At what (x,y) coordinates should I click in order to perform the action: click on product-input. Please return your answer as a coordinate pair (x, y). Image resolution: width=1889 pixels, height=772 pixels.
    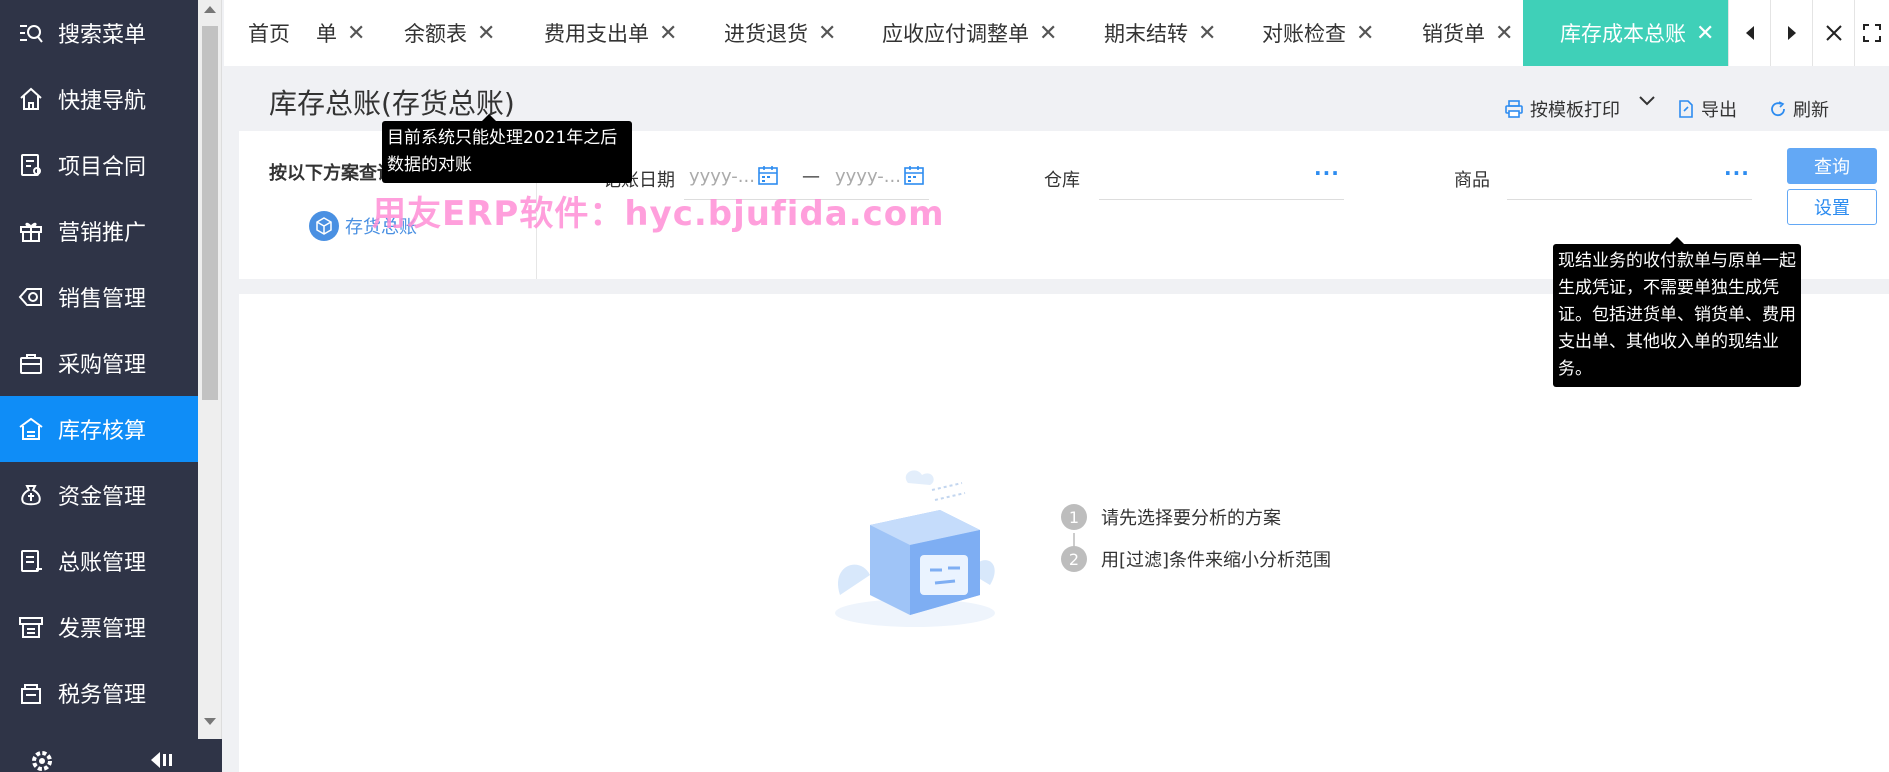
    Looking at the image, I should click on (1629, 199).